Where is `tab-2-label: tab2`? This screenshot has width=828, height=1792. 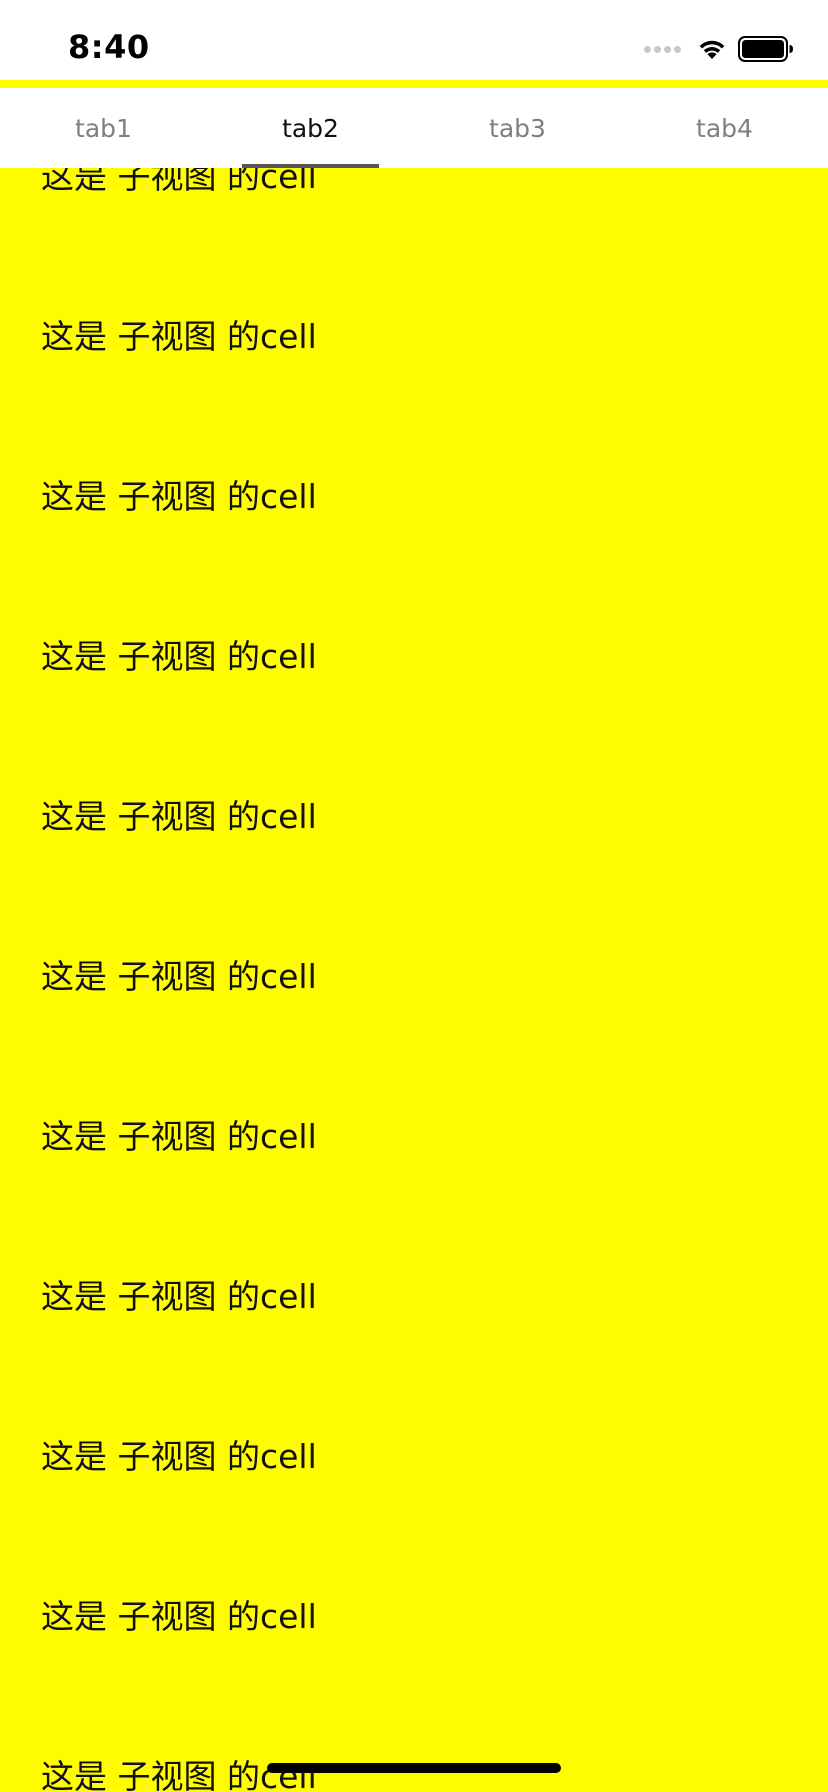
tab-2-label: tab2 is located at coordinates (310, 128).